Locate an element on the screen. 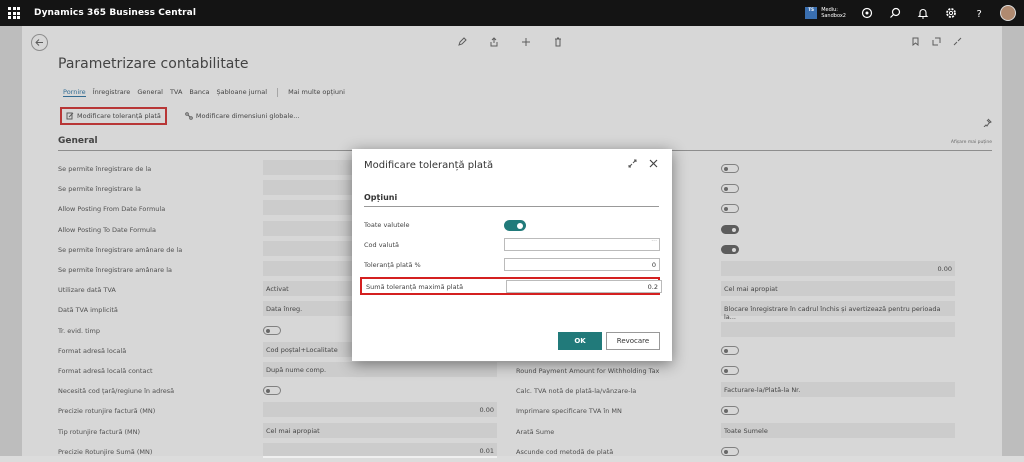 The image size is (1024, 462). modify-payment-tolerance-label: Modificare toleranță plată is located at coordinates (119, 116).